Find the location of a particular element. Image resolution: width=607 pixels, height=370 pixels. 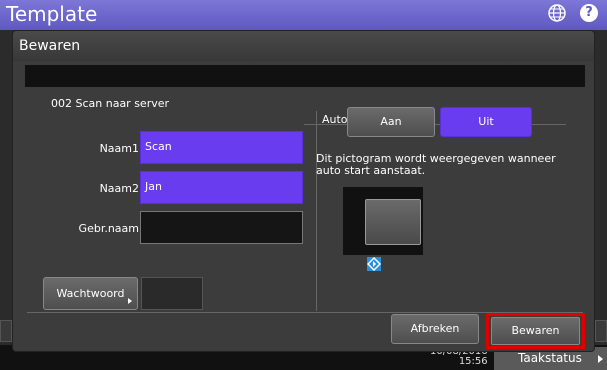

save-button-label: Bewaren is located at coordinates (535, 330).